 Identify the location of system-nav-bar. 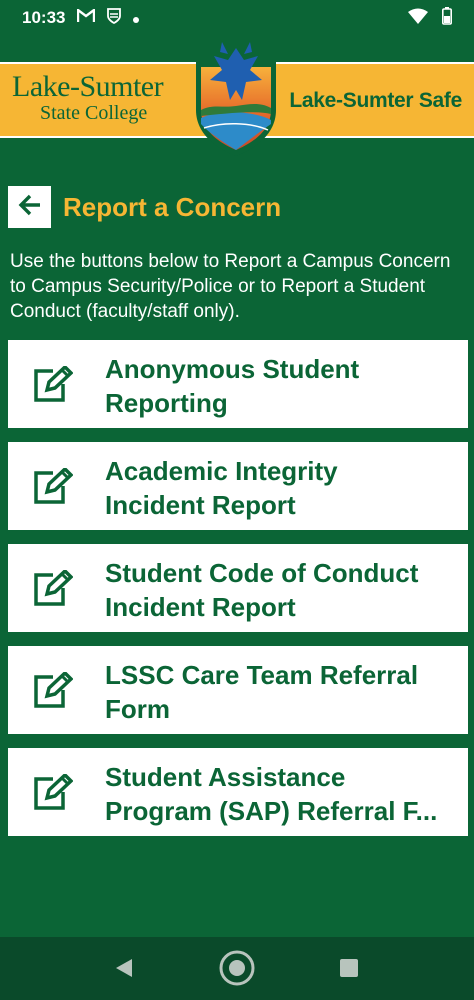
(237, 968).